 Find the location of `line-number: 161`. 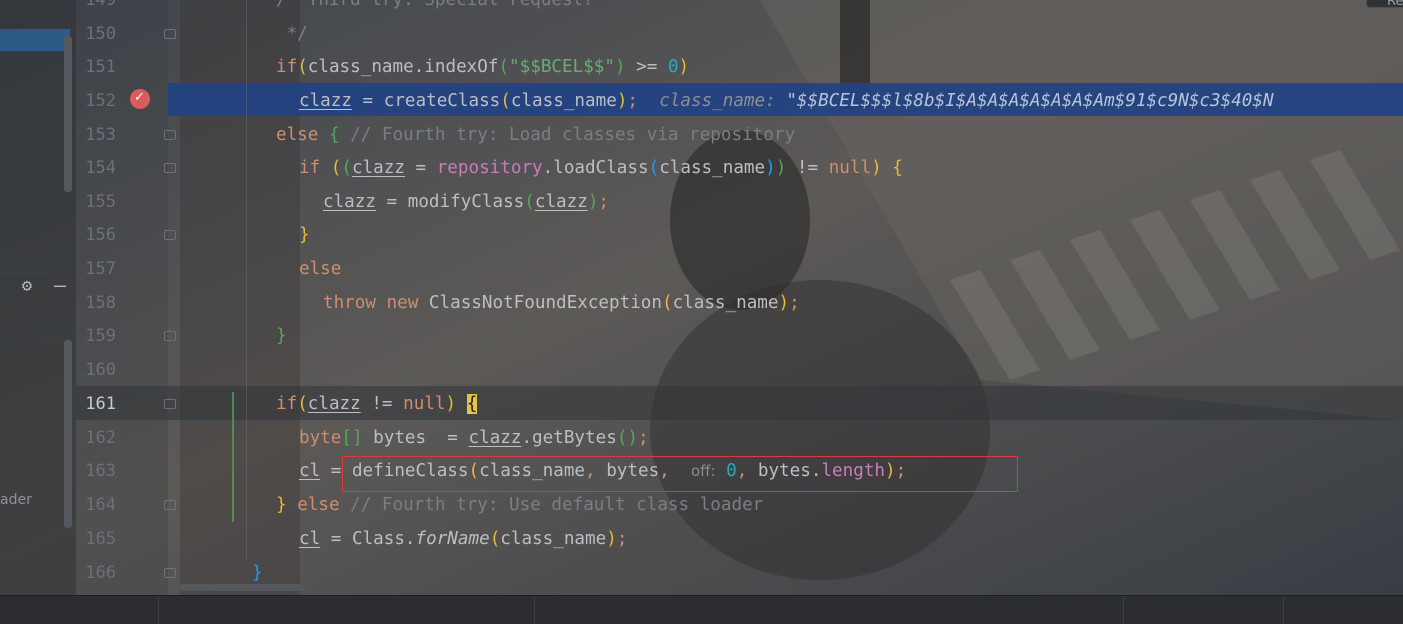

line-number: 161 is located at coordinates (100, 404).